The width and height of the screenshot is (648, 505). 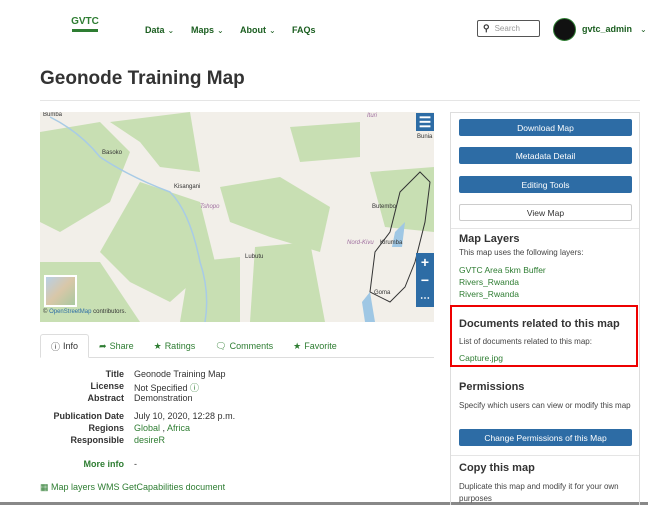 I want to click on layer-link: GVTC Area 5km Buffer, so click(x=502, y=270).